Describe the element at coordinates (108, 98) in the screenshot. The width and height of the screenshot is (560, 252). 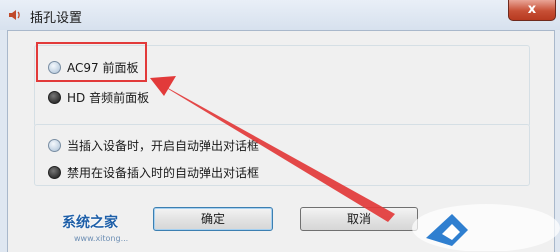
I see `radio-label-hd-audio: HD 音频前面板` at that location.